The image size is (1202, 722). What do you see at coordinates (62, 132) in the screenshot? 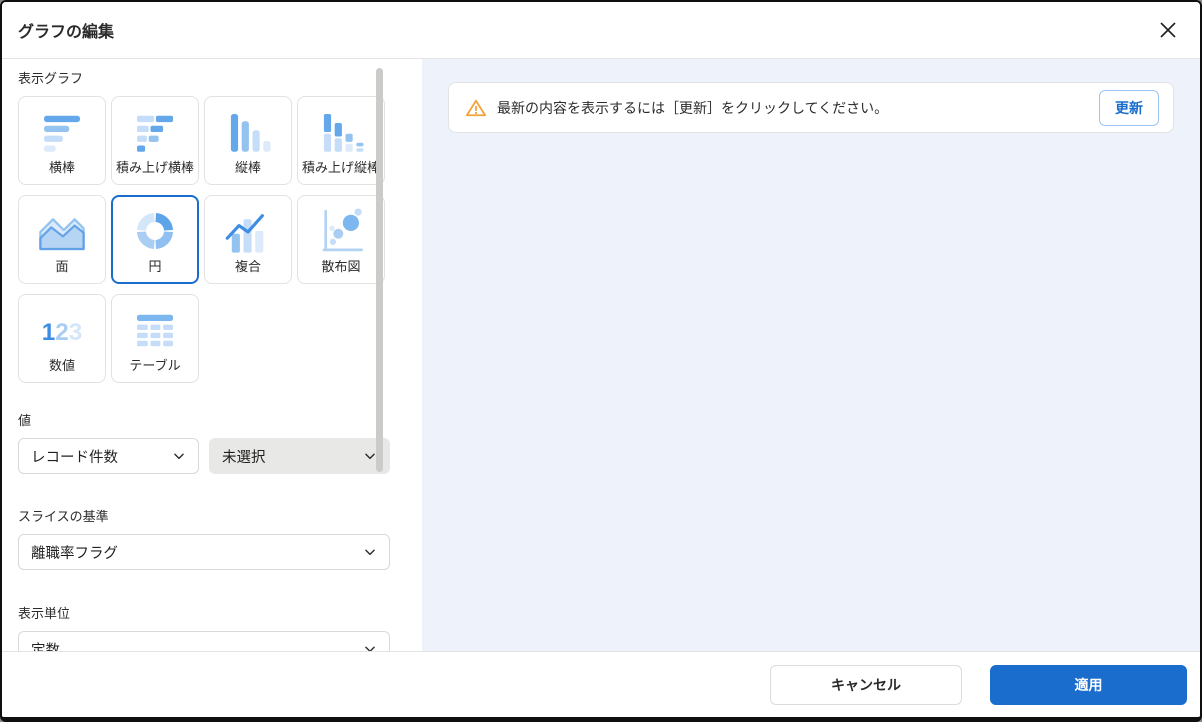
I see `horizontal-bar-icon` at bounding box center [62, 132].